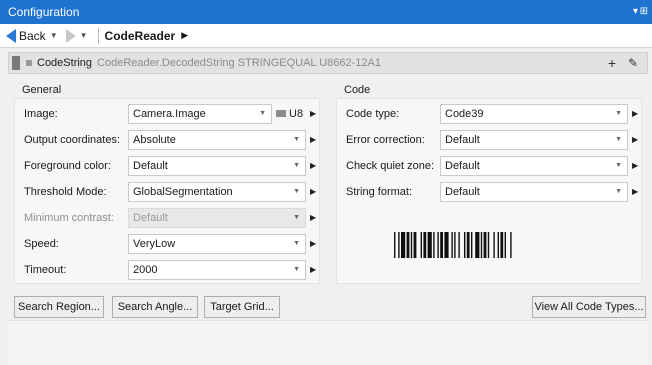  I want to click on string-format-label: String format:, so click(379, 192).